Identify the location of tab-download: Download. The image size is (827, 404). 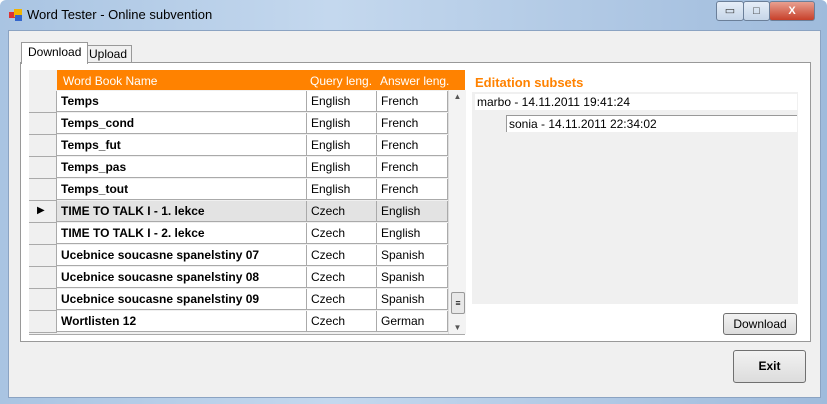
(55, 53).